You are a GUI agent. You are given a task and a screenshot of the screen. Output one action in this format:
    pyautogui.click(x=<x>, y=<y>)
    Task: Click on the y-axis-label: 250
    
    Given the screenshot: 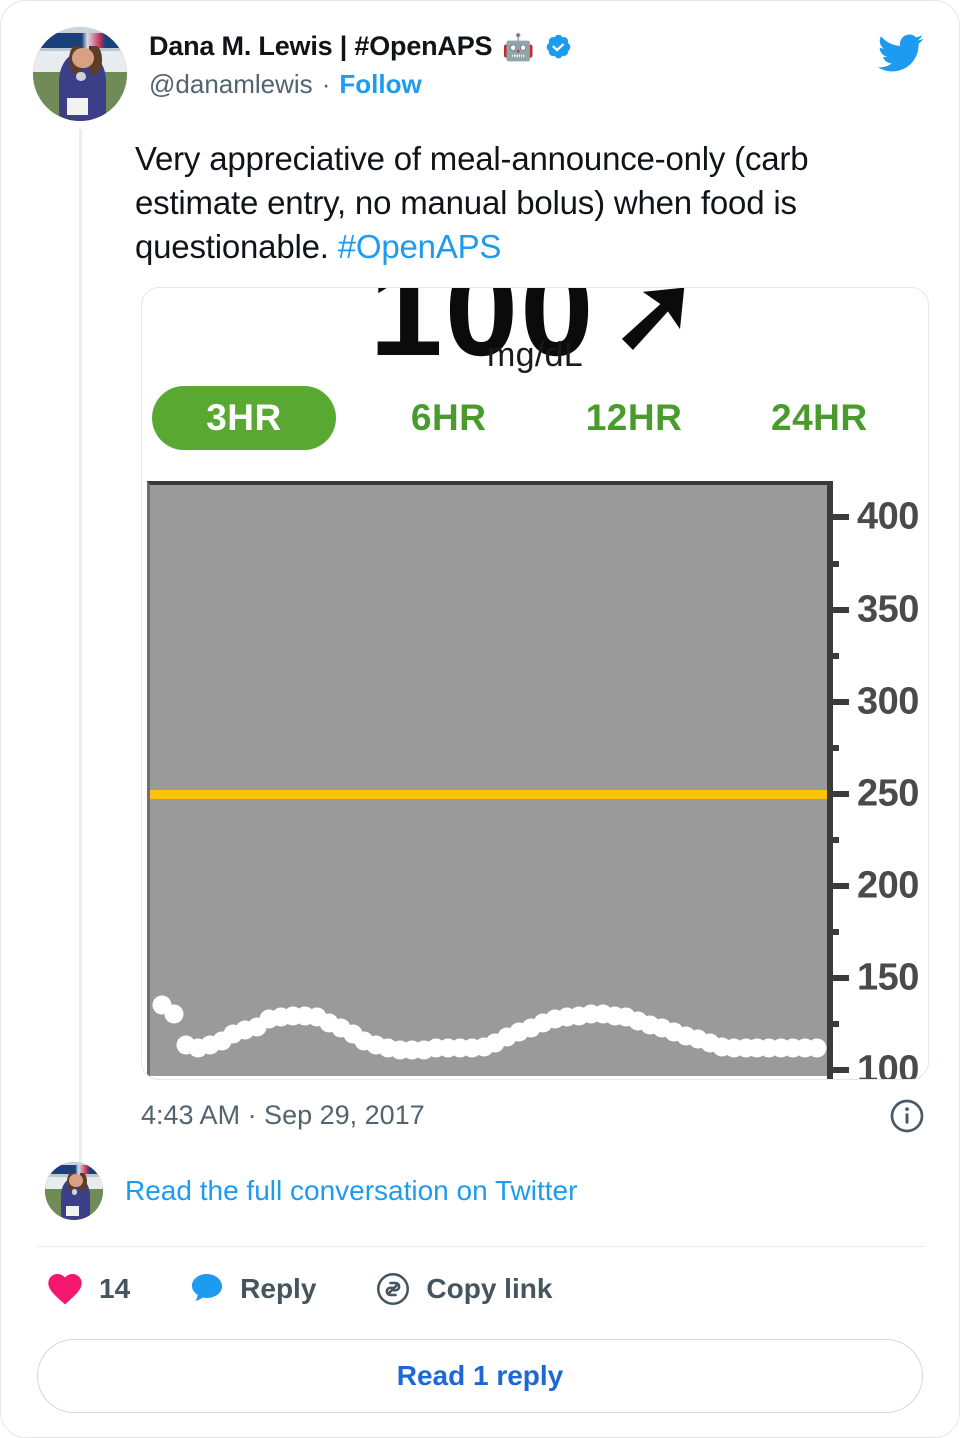 What is the action you would take?
    pyautogui.click(x=888, y=793)
    